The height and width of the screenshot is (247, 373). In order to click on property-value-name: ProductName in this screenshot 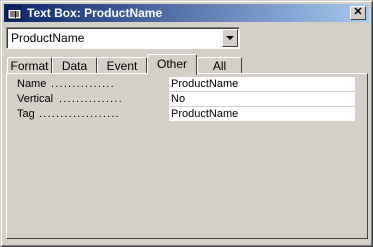, I will do `click(262, 84)`.